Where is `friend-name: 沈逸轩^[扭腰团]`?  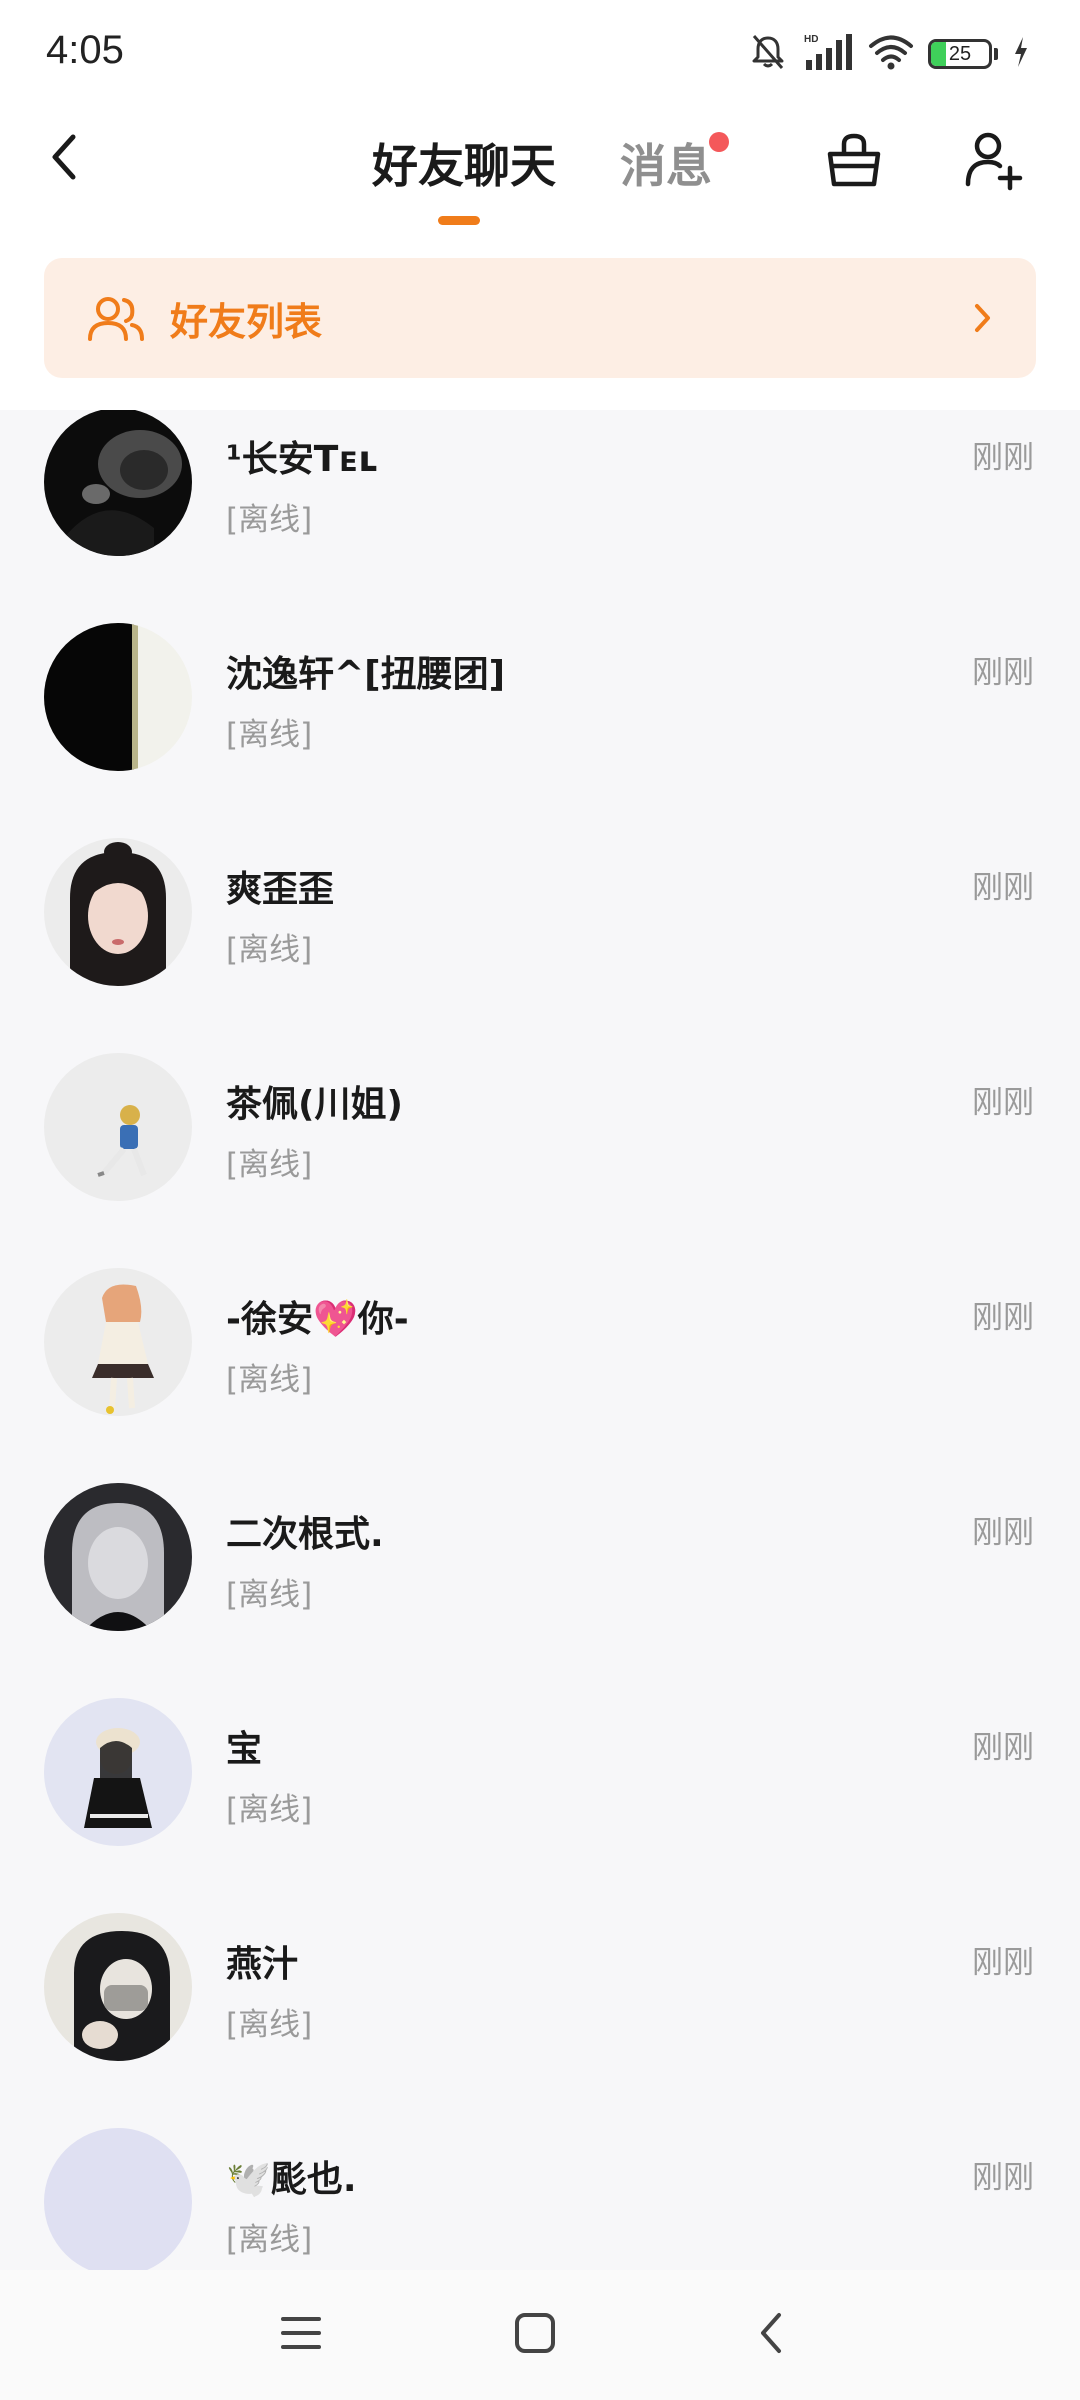 friend-name: 沈逸轩^[扭腰团] is located at coordinates (366, 674).